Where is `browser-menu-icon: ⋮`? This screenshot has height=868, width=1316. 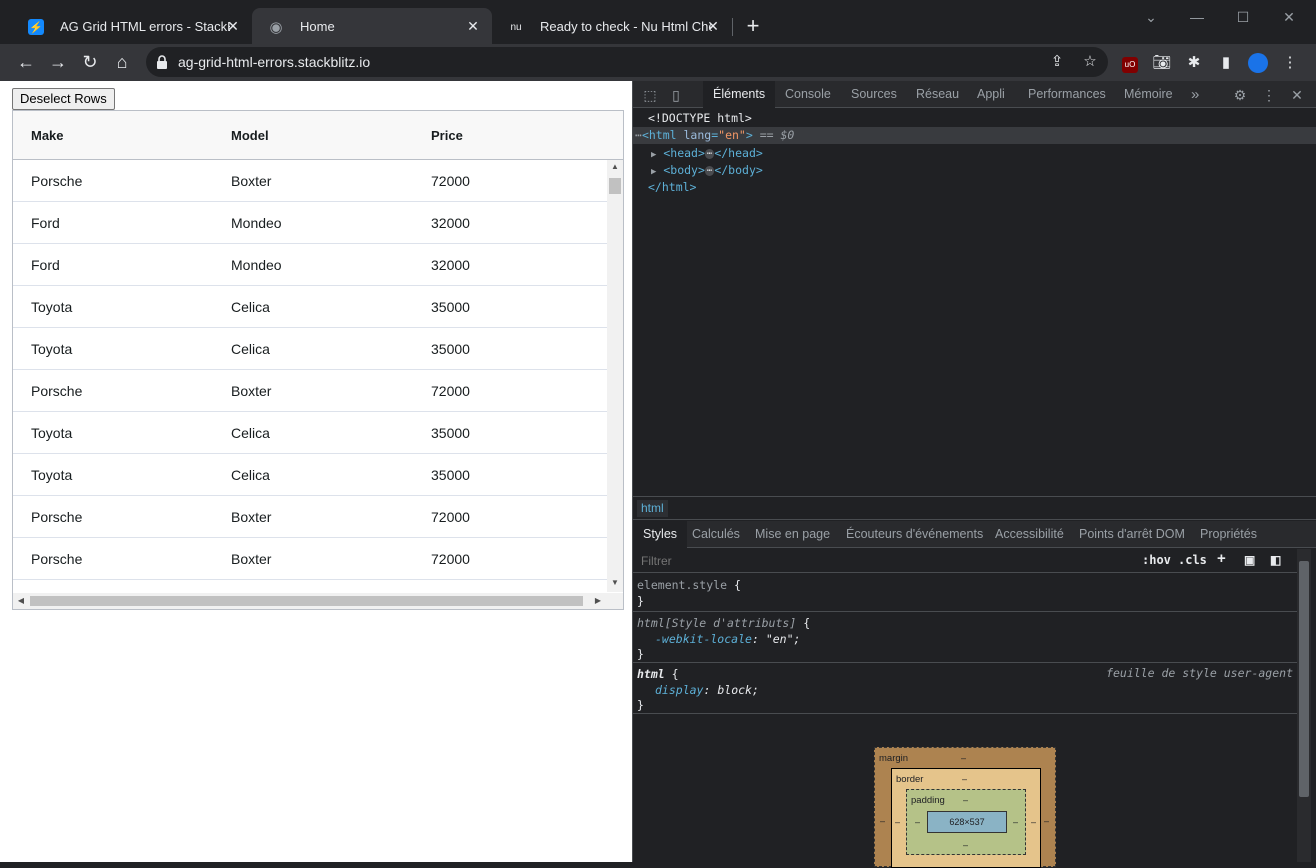 browser-menu-icon: ⋮ is located at coordinates (1290, 63).